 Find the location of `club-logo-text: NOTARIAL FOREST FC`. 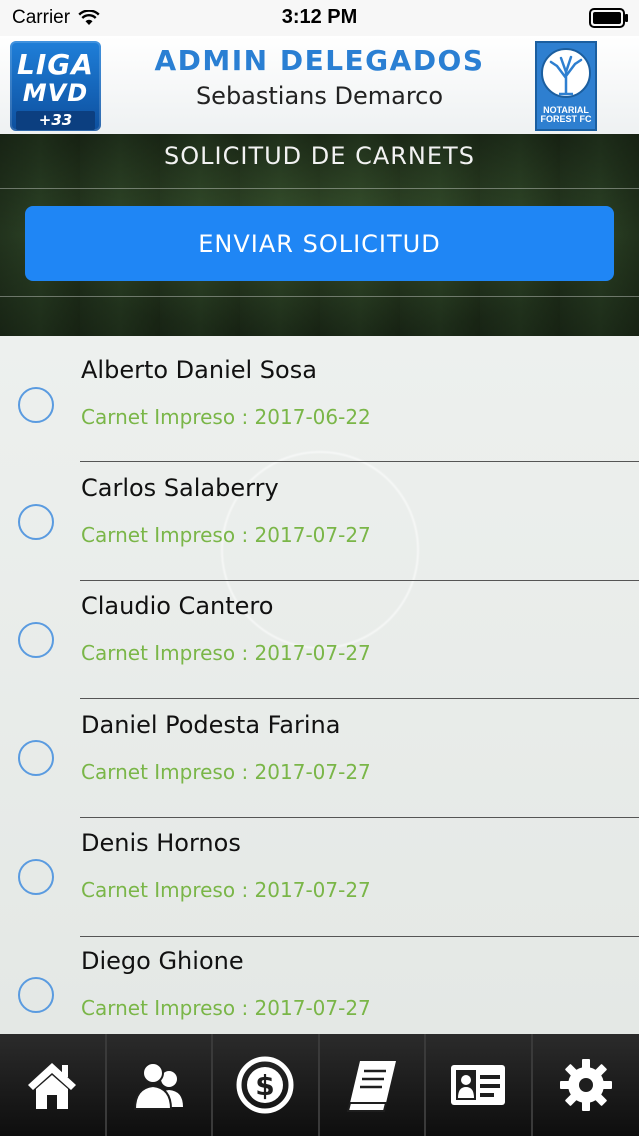

club-logo-text: NOTARIAL FOREST FC is located at coordinates (566, 115).